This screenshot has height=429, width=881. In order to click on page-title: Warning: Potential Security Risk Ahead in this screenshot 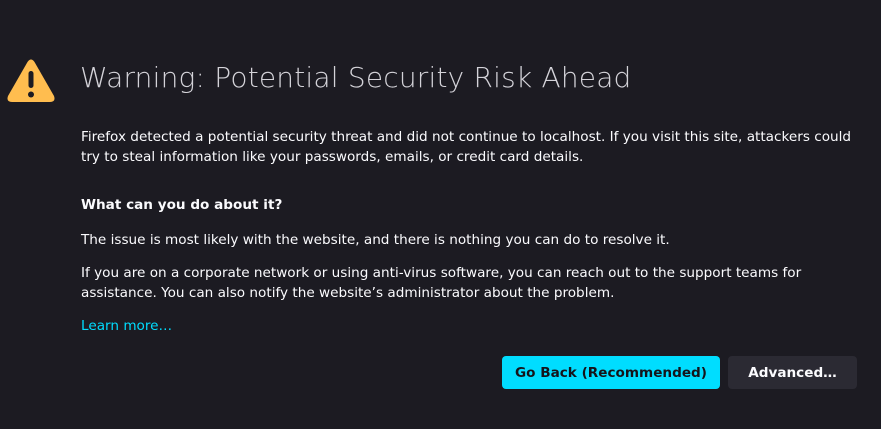, I will do `click(356, 77)`.